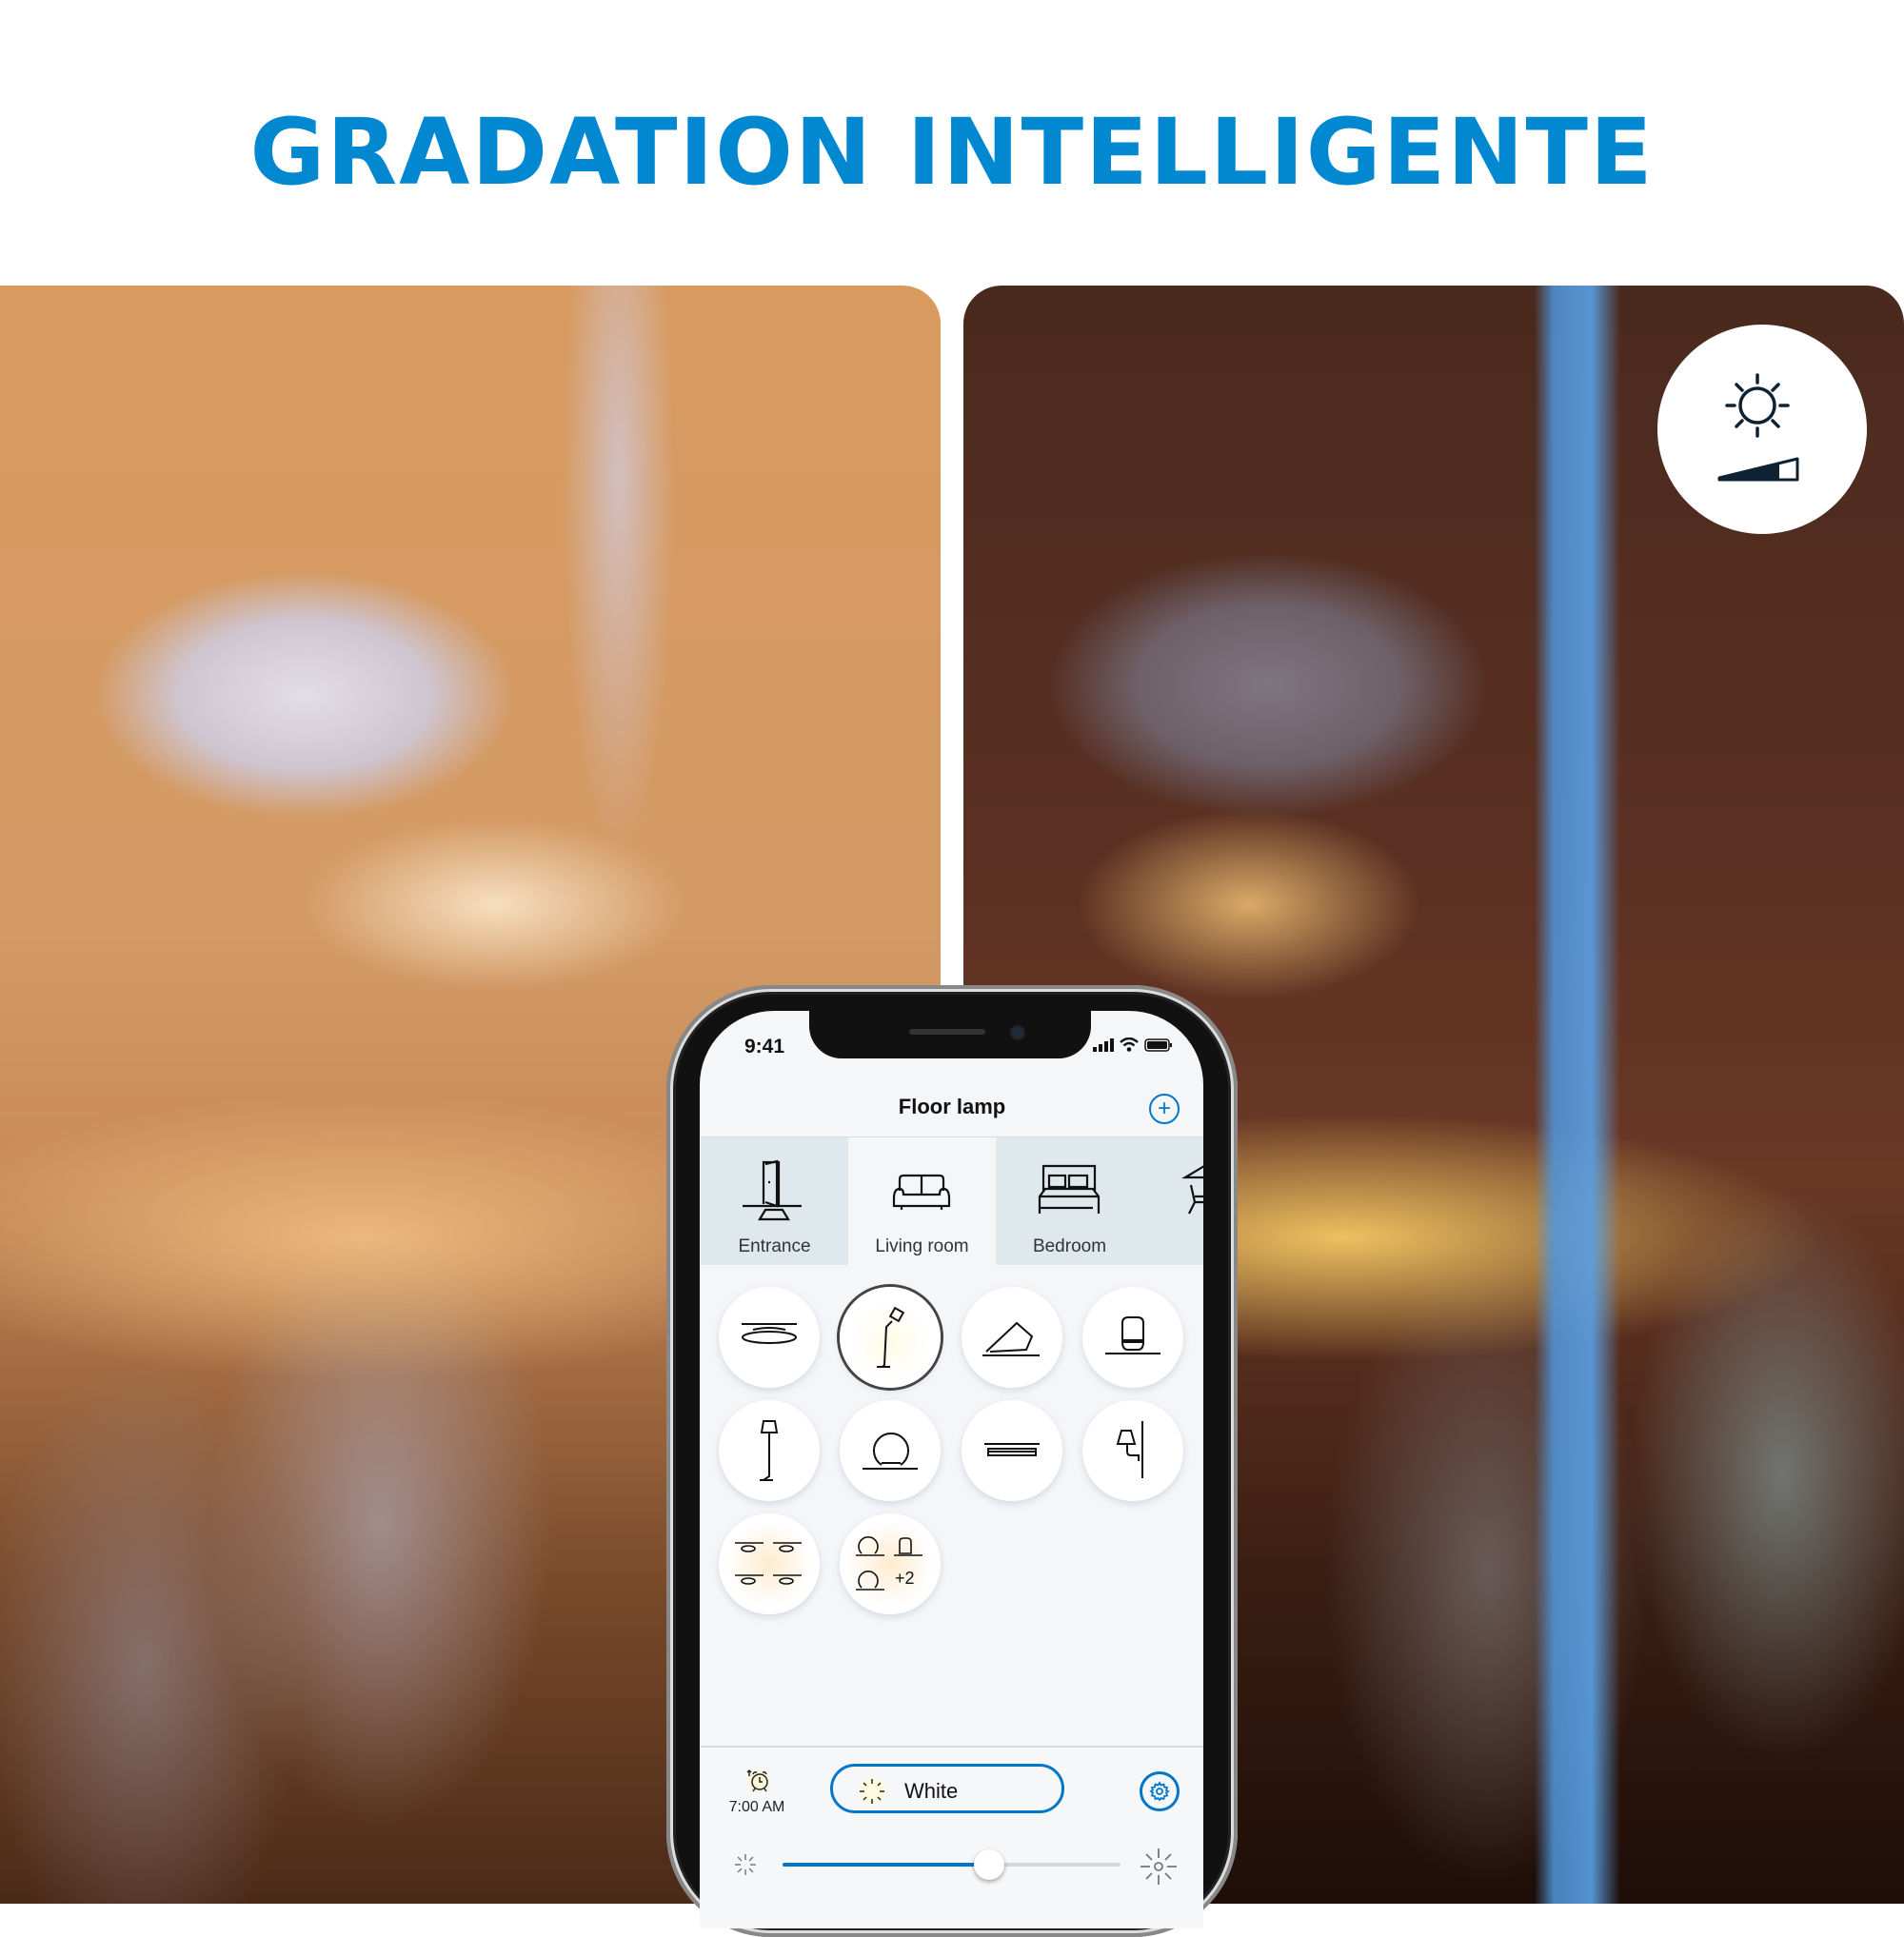 This screenshot has height=1937, width=1904. I want to click on brightness-slider-fill, so click(886, 1865).